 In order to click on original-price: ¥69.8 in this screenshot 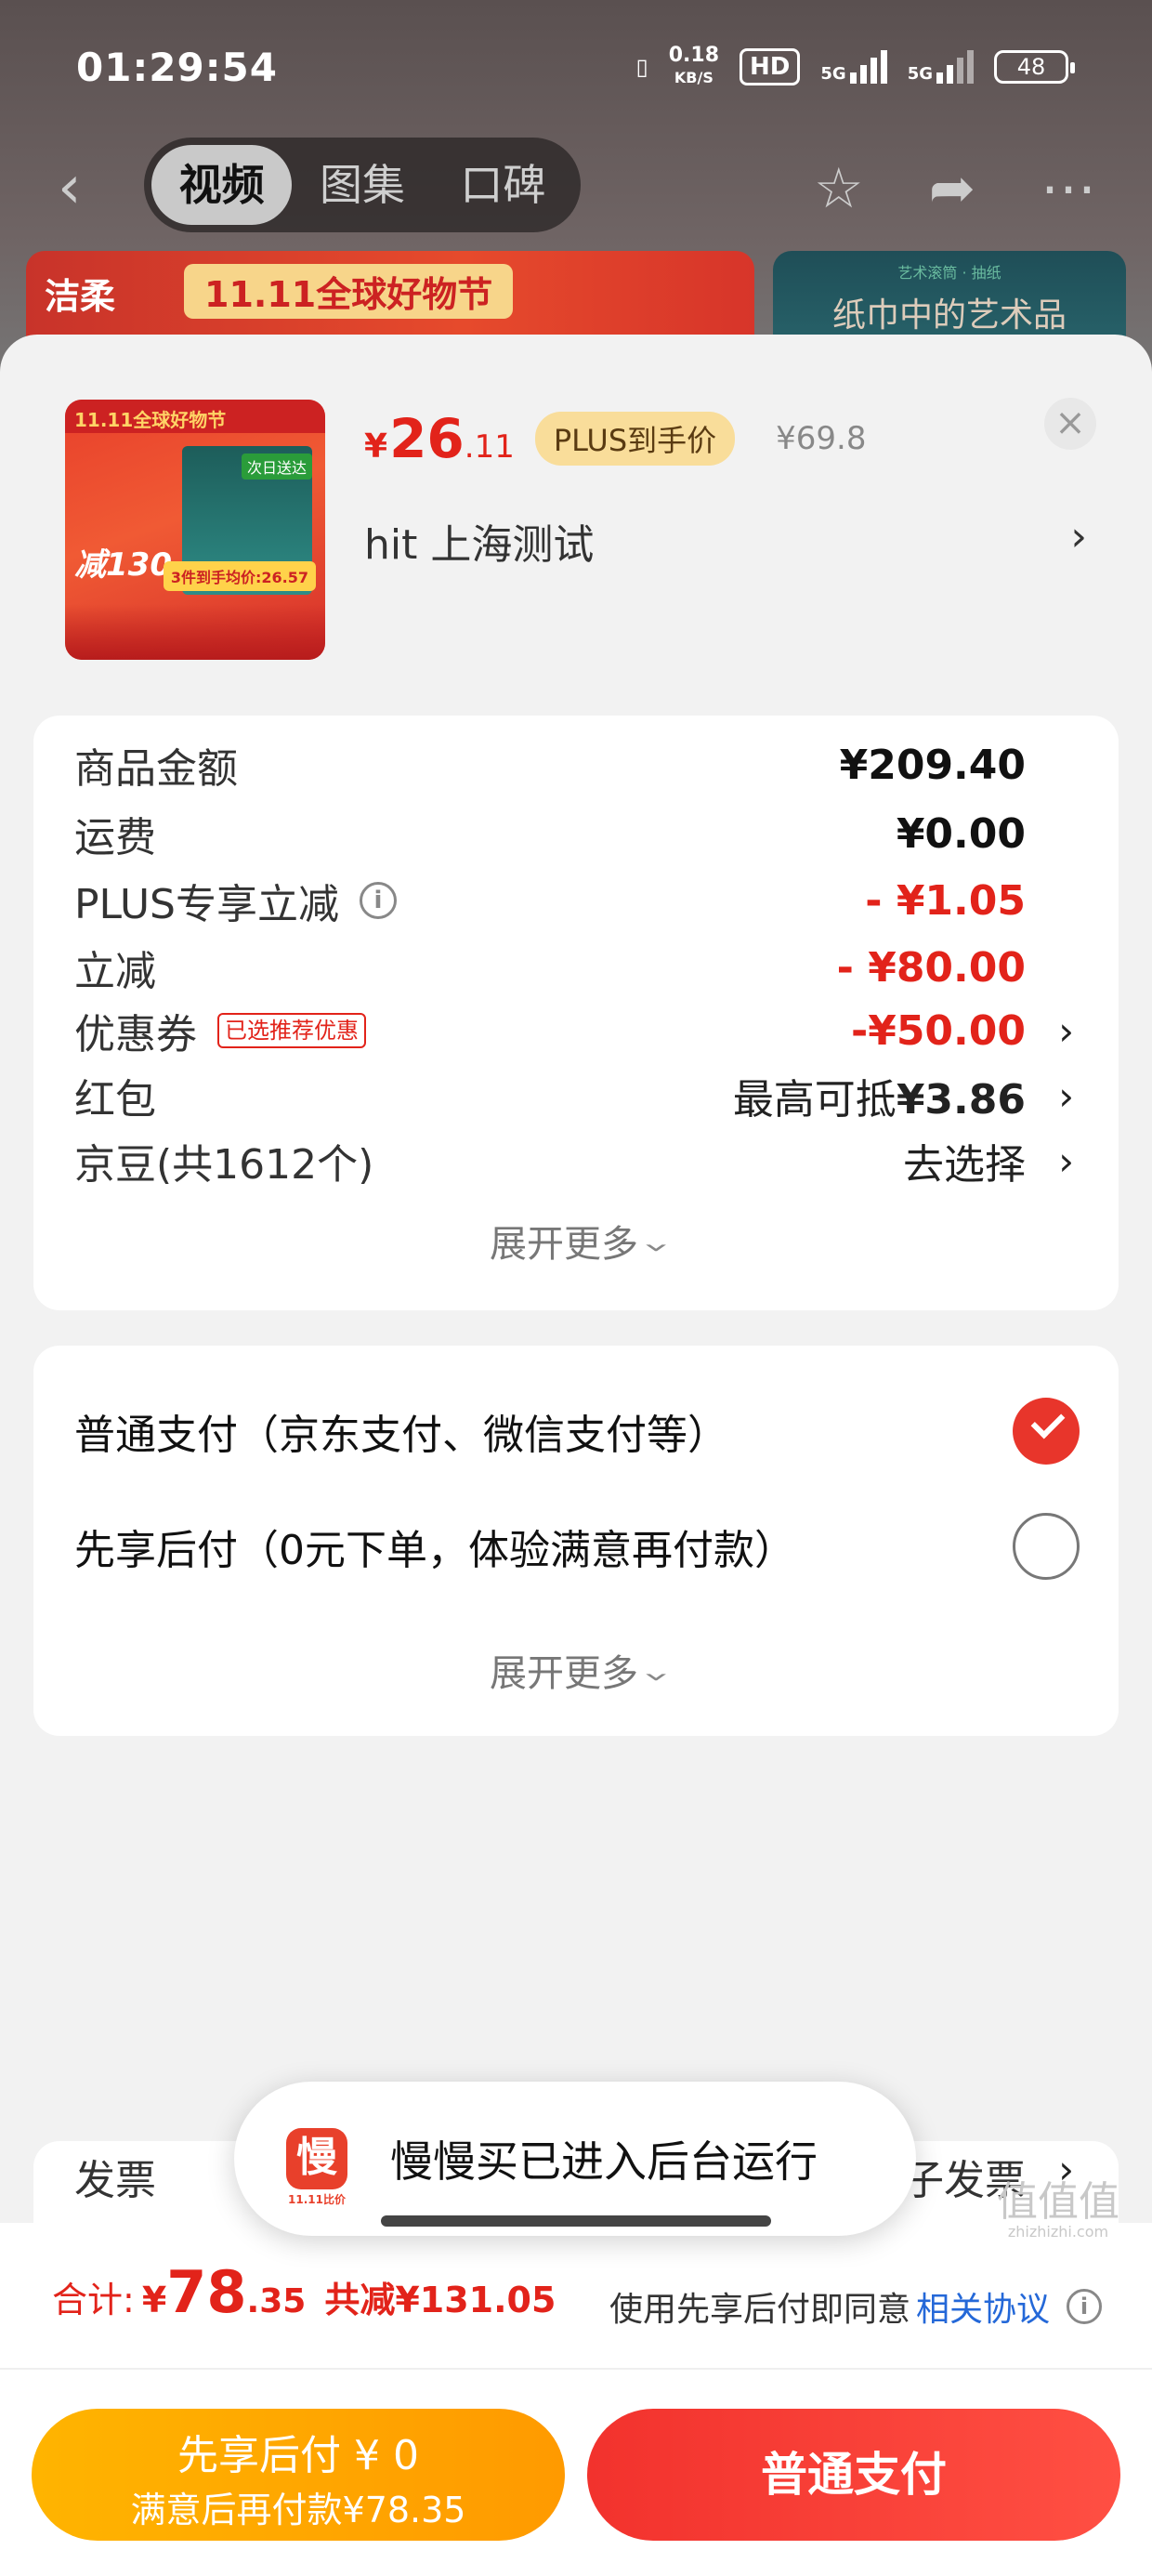, I will do `click(821, 438)`.